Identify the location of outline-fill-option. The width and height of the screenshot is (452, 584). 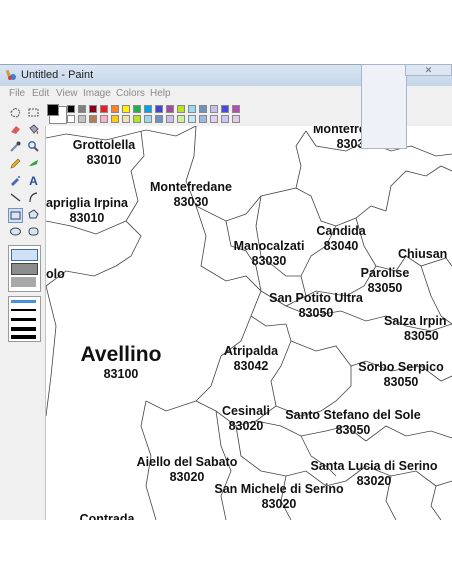
(24, 269).